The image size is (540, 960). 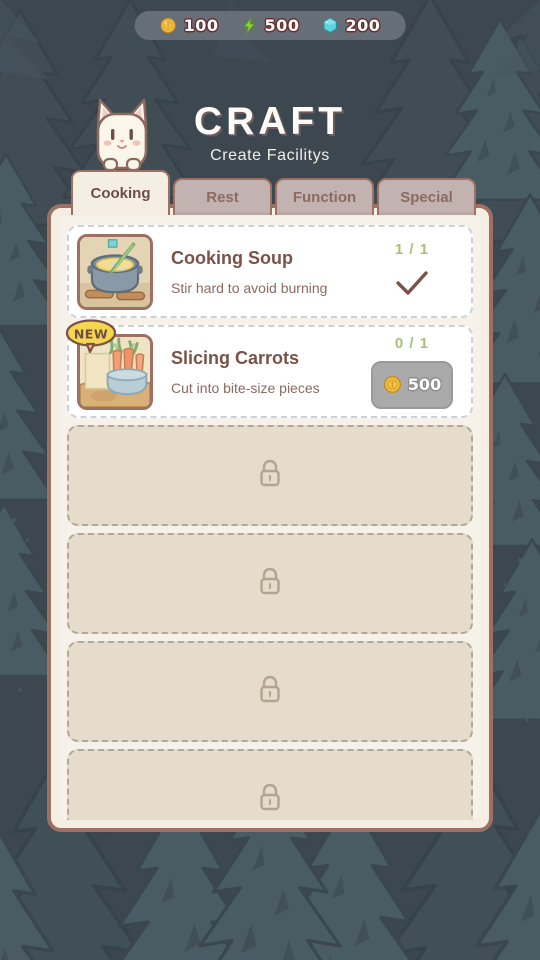 I want to click on buy-price: 500, so click(x=424, y=384).